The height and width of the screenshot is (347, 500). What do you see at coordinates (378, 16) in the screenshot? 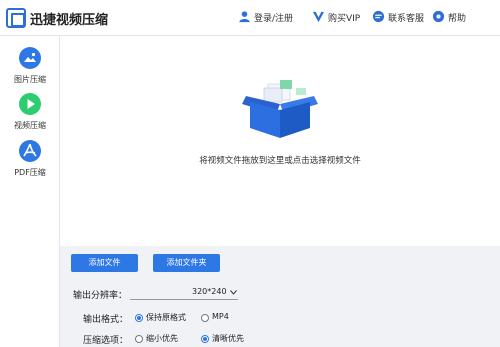
I see `chat-icon` at bounding box center [378, 16].